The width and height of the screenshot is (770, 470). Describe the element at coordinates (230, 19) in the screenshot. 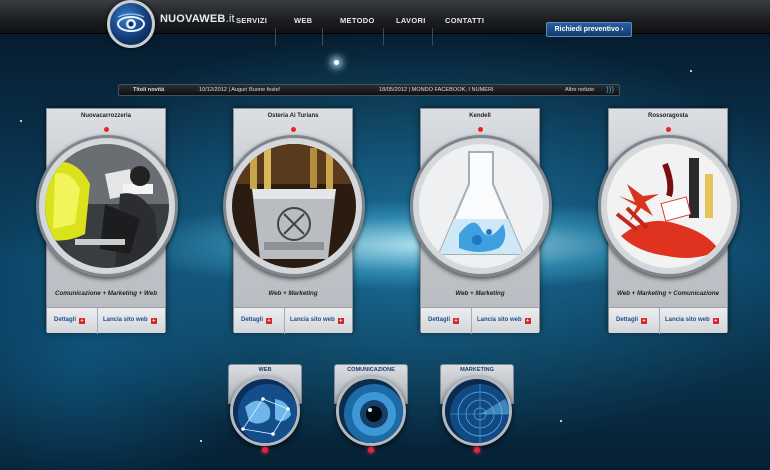

I see `logo-tld: .it` at that location.